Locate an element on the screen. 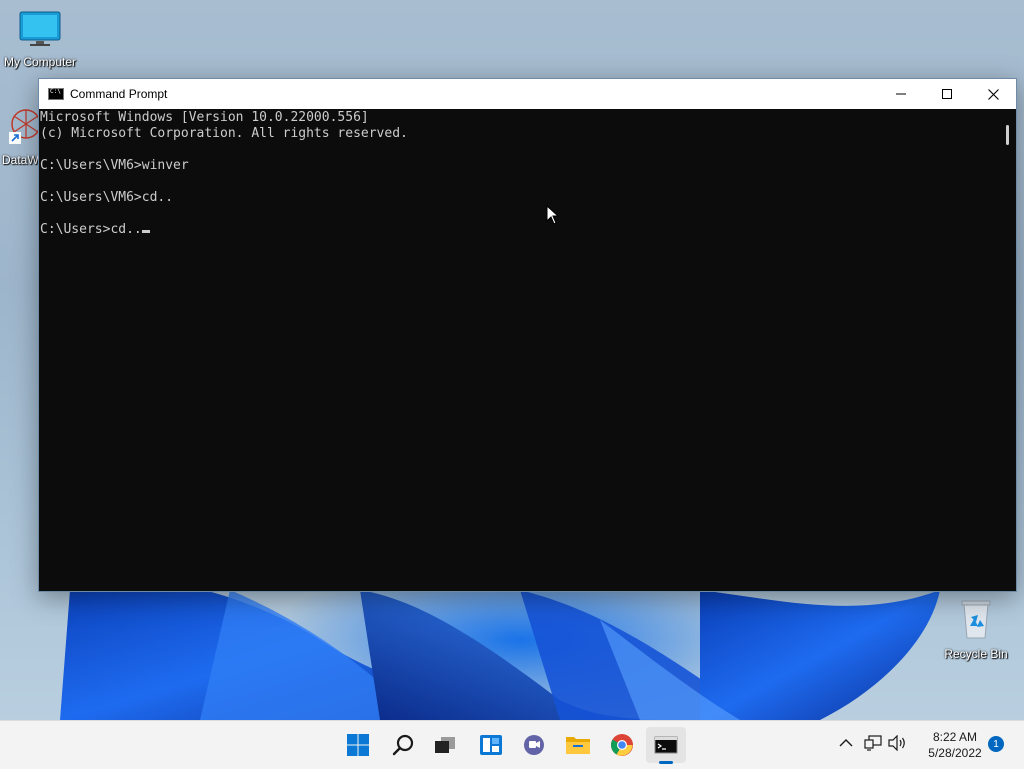 The height and width of the screenshot is (769, 1024). close-button is located at coordinates (993, 94).